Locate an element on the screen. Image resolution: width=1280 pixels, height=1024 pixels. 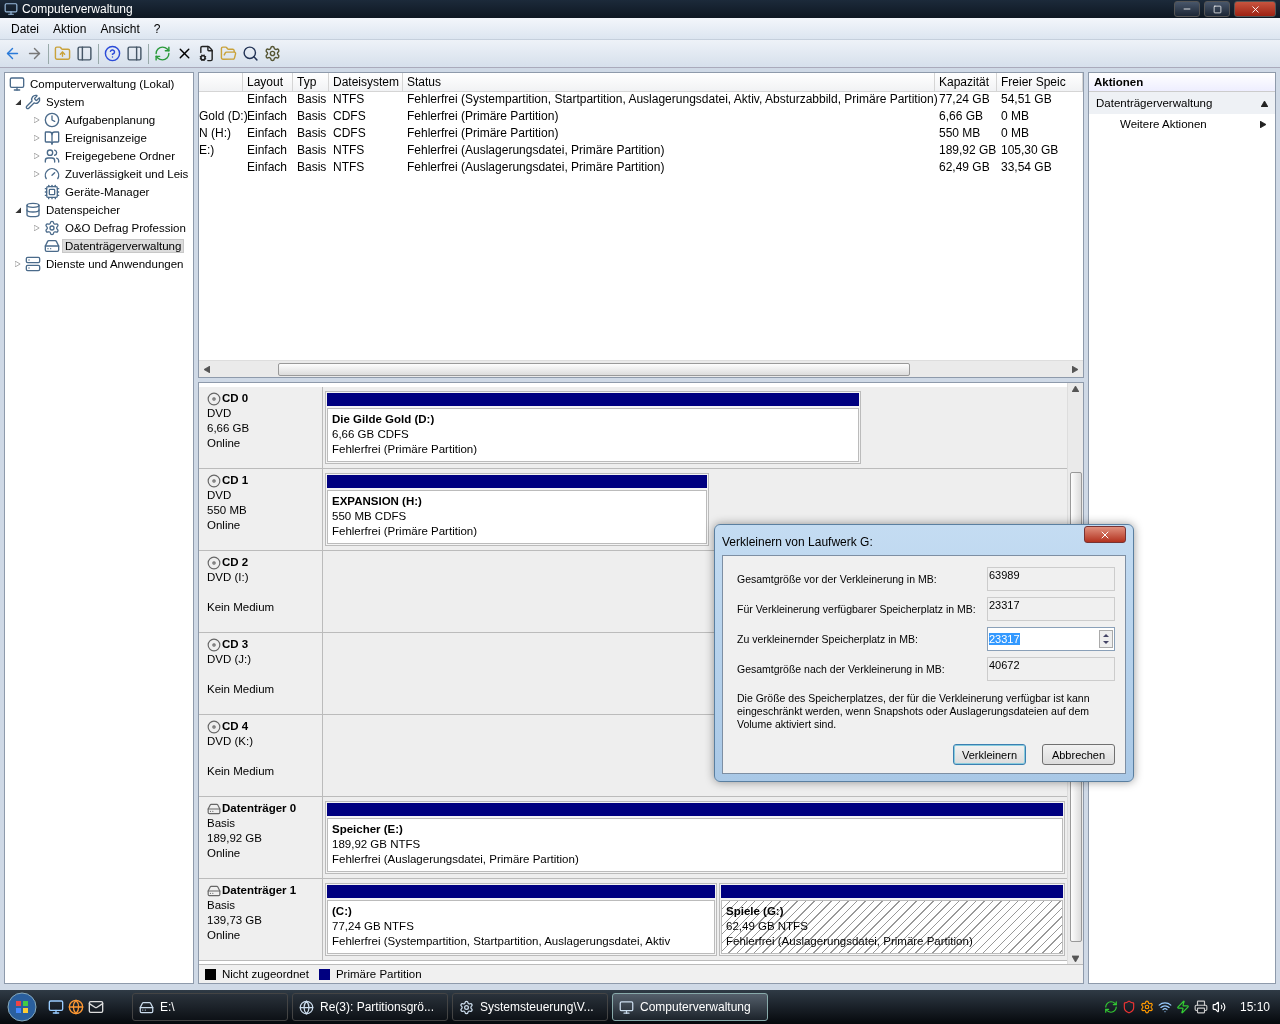
field-label: Gesamtgröße vor der Verkleinerung in MB: is located at coordinates (837, 578).